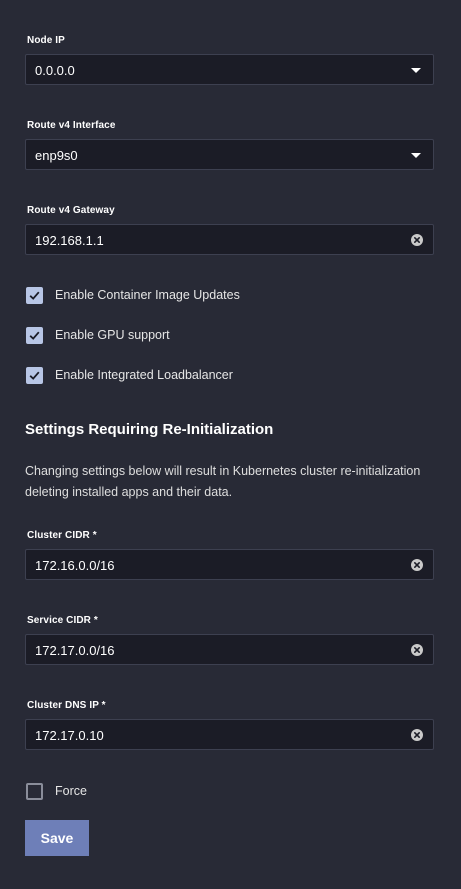 The image size is (461, 889). Describe the element at coordinates (57, 838) in the screenshot. I see `save-button: Save` at that location.